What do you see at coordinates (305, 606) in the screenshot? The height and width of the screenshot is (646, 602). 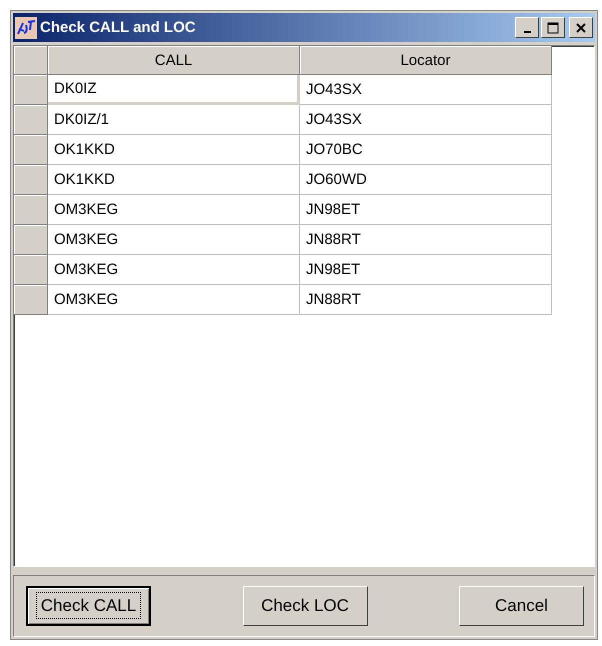 I see `dialog-button: Check LOC` at bounding box center [305, 606].